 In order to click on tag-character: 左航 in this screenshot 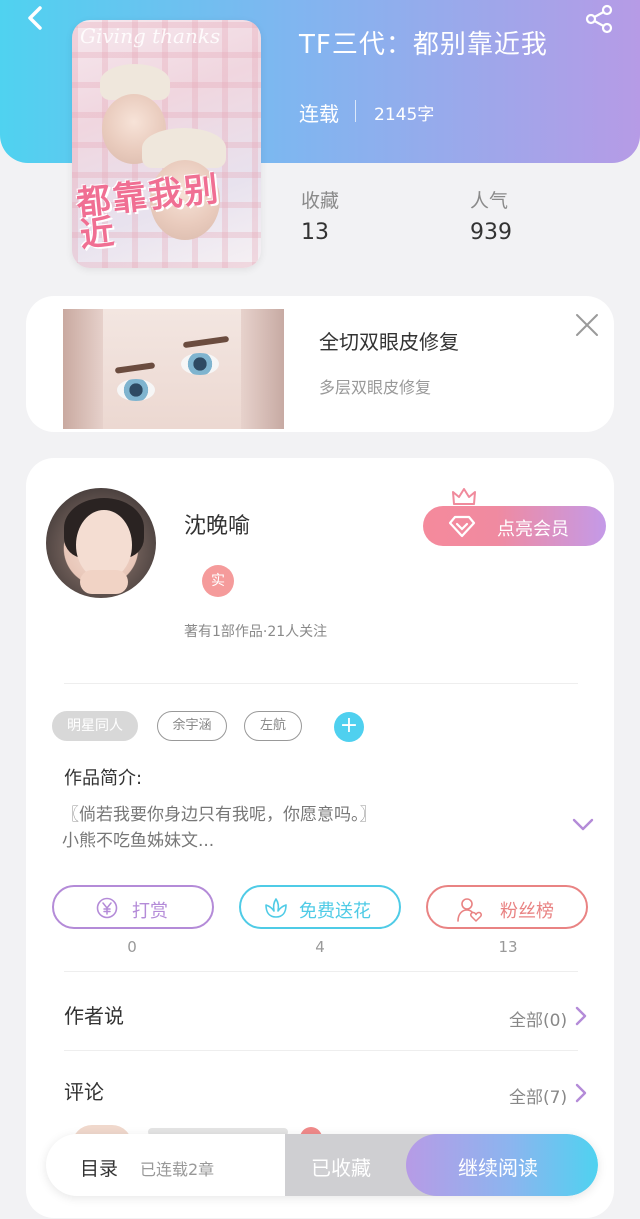, I will do `click(273, 726)`.